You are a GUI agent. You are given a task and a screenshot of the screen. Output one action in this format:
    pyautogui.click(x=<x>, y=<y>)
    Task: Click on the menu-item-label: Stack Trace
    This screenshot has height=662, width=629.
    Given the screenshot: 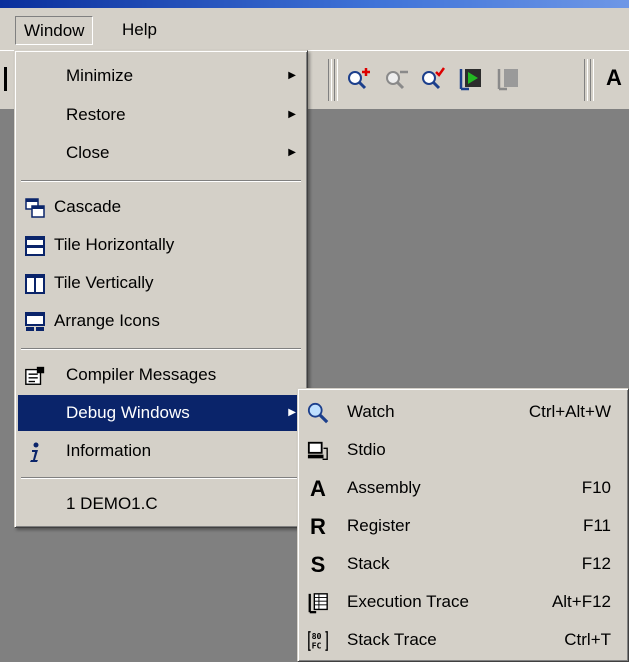 What is the action you would take?
    pyautogui.click(x=392, y=639)
    